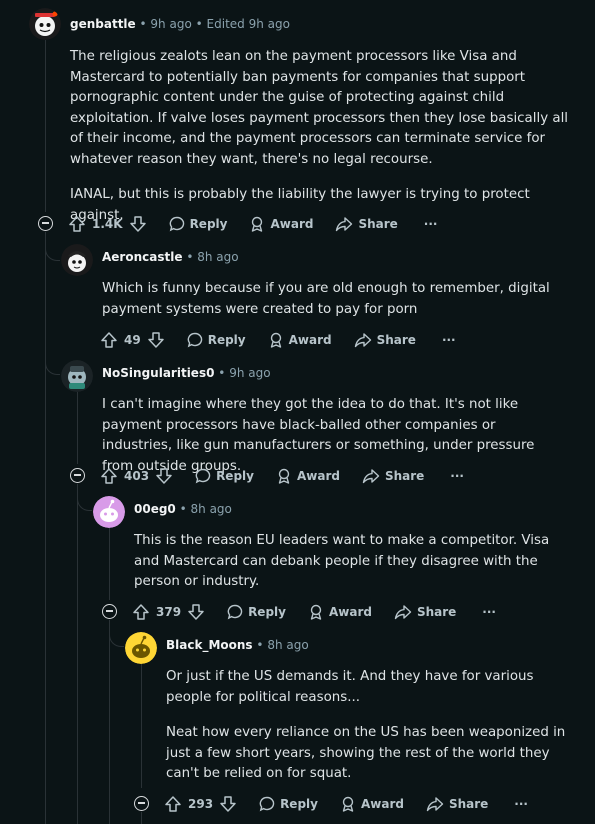  What do you see at coordinates (103, 24) in the screenshot?
I see `username: genbattle` at bounding box center [103, 24].